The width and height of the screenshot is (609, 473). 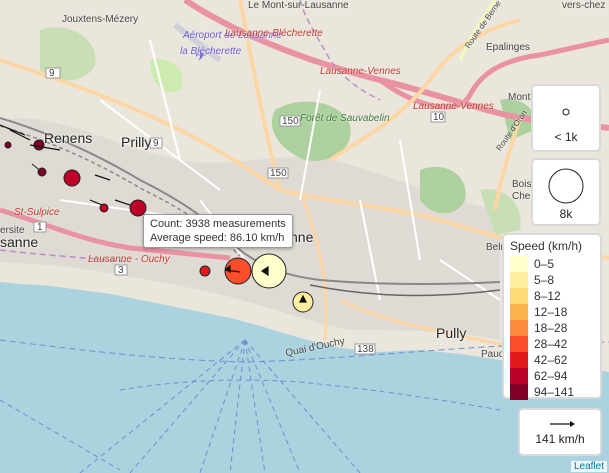 What do you see at coordinates (544, 280) in the screenshot?
I see `speed-legend-label: 5–8` at bounding box center [544, 280].